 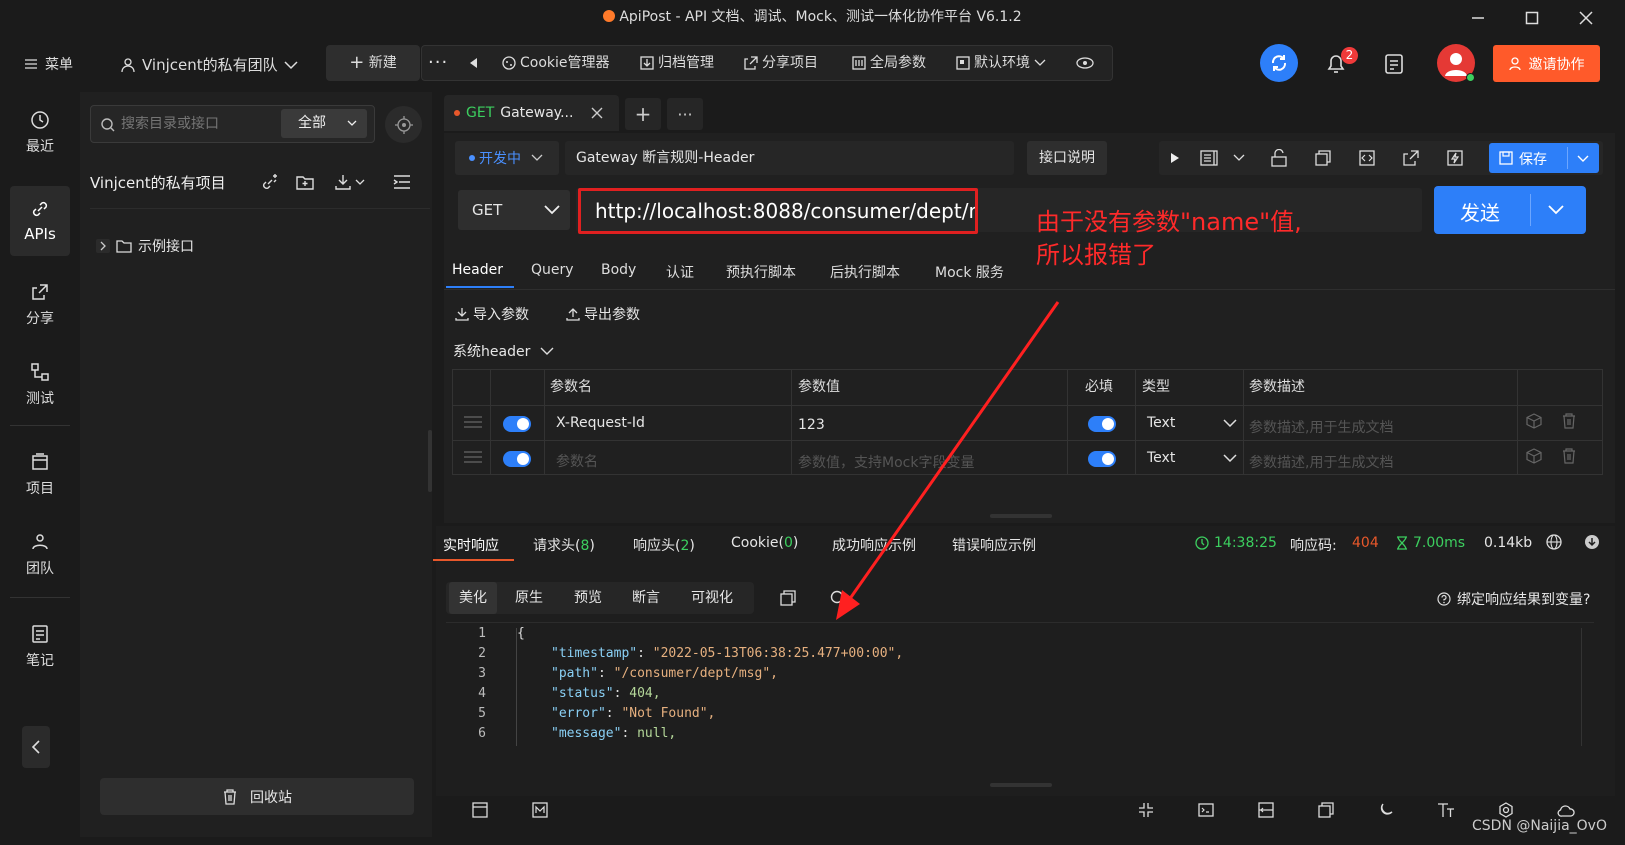 What do you see at coordinates (1367, 158) in the screenshot?
I see `code-icon` at bounding box center [1367, 158].